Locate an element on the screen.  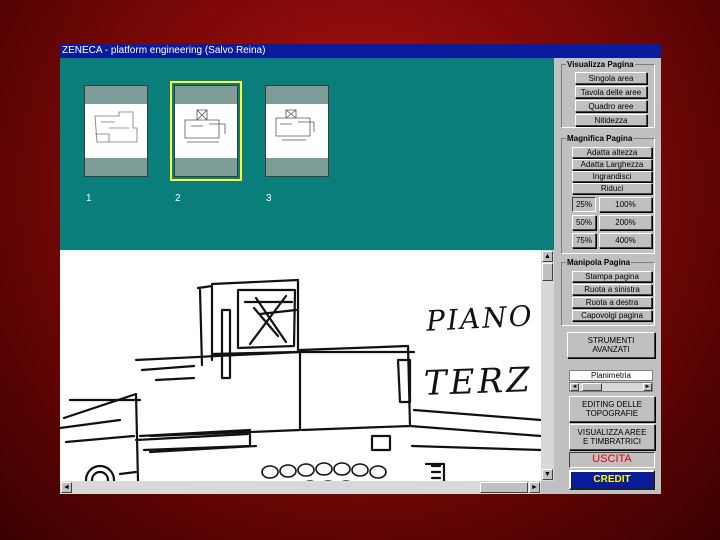
viewer-vertical-scrollbar: ▲ ▼ is located at coordinates (547, 365).